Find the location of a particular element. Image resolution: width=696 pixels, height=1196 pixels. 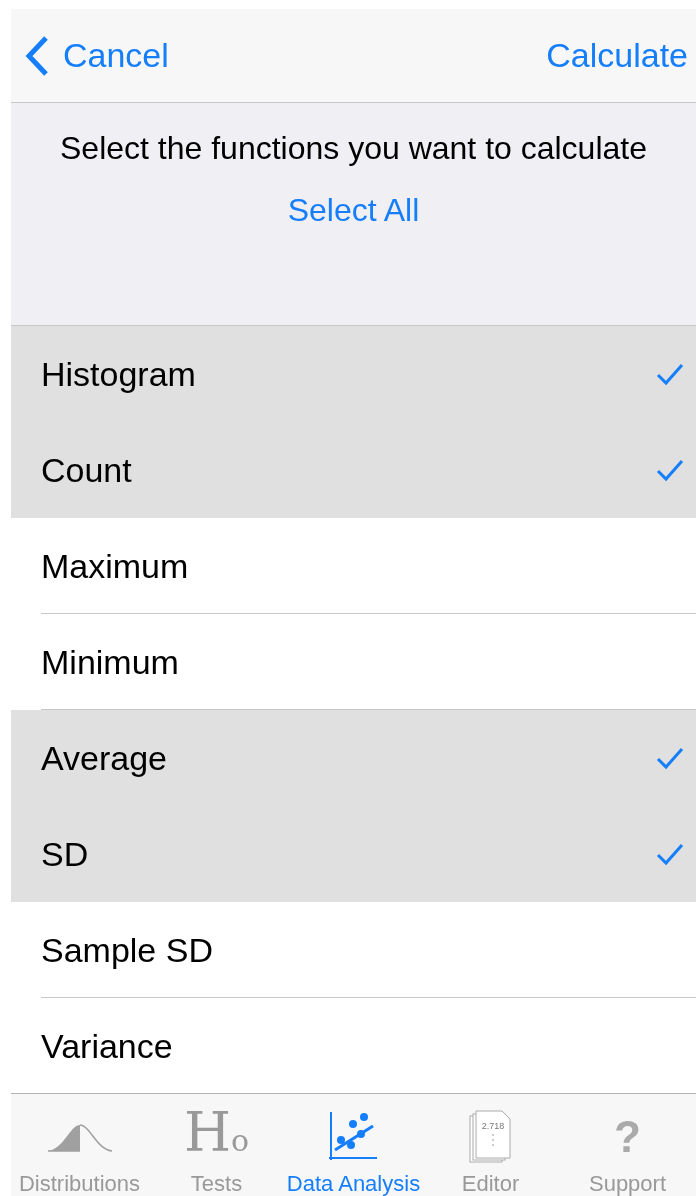

calculate-button: Calculate is located at coordinates (617, 55).